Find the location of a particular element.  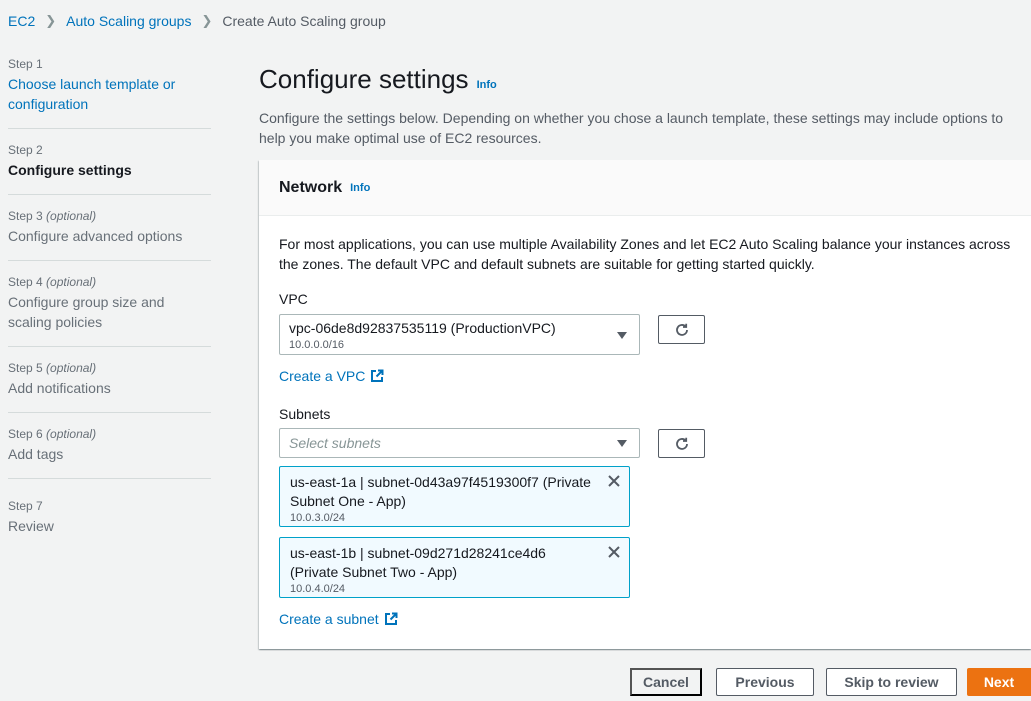

create-vpc-text: Create a VPC is located at coordinates (322, 376).